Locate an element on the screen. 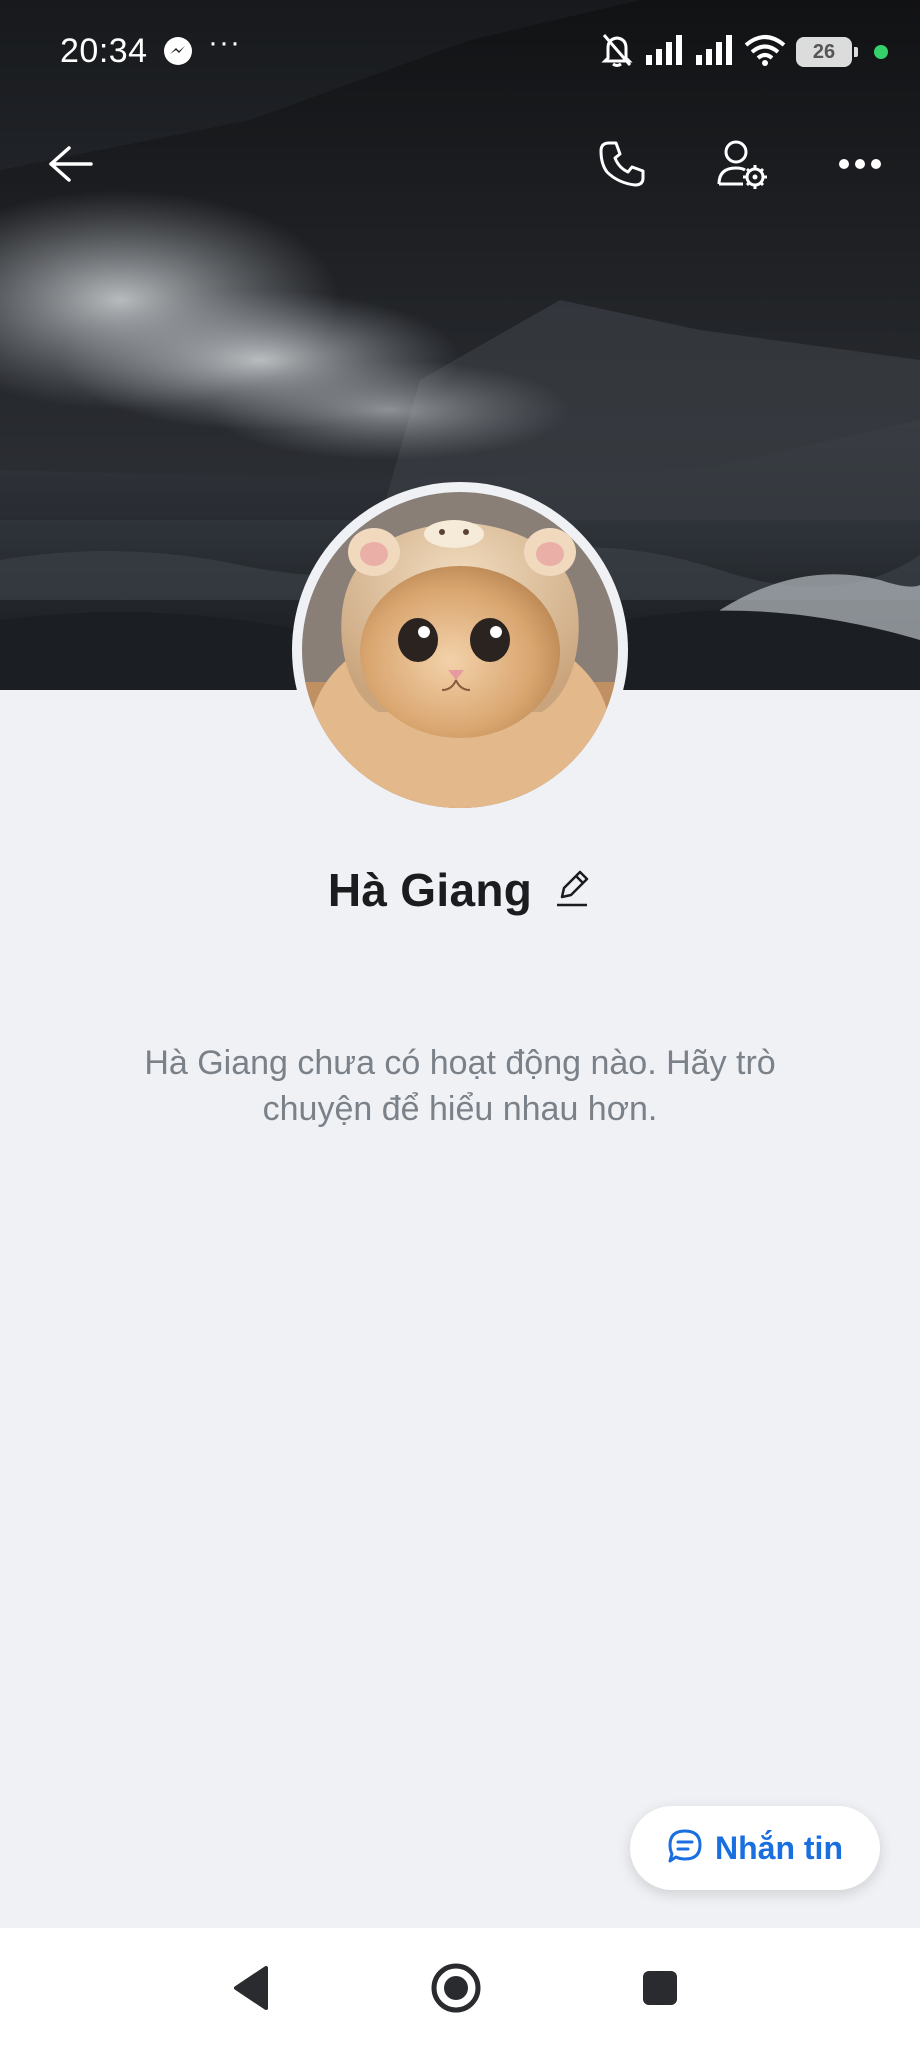  bell-off-icon is located at coordinates (617, 52).